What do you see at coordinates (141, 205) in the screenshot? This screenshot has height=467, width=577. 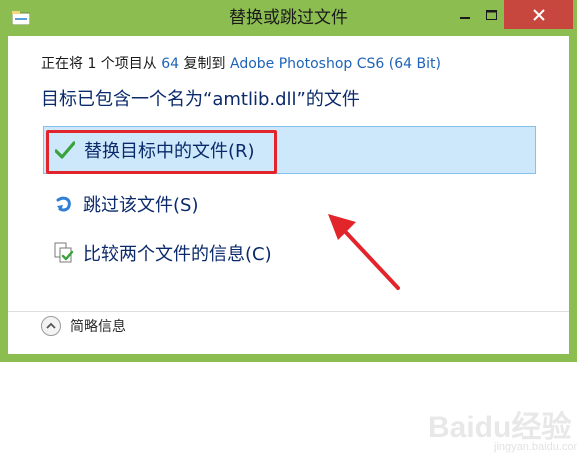 I see `skip-file-label: 跳过该文件(S)` at bounding box center [141, 205].